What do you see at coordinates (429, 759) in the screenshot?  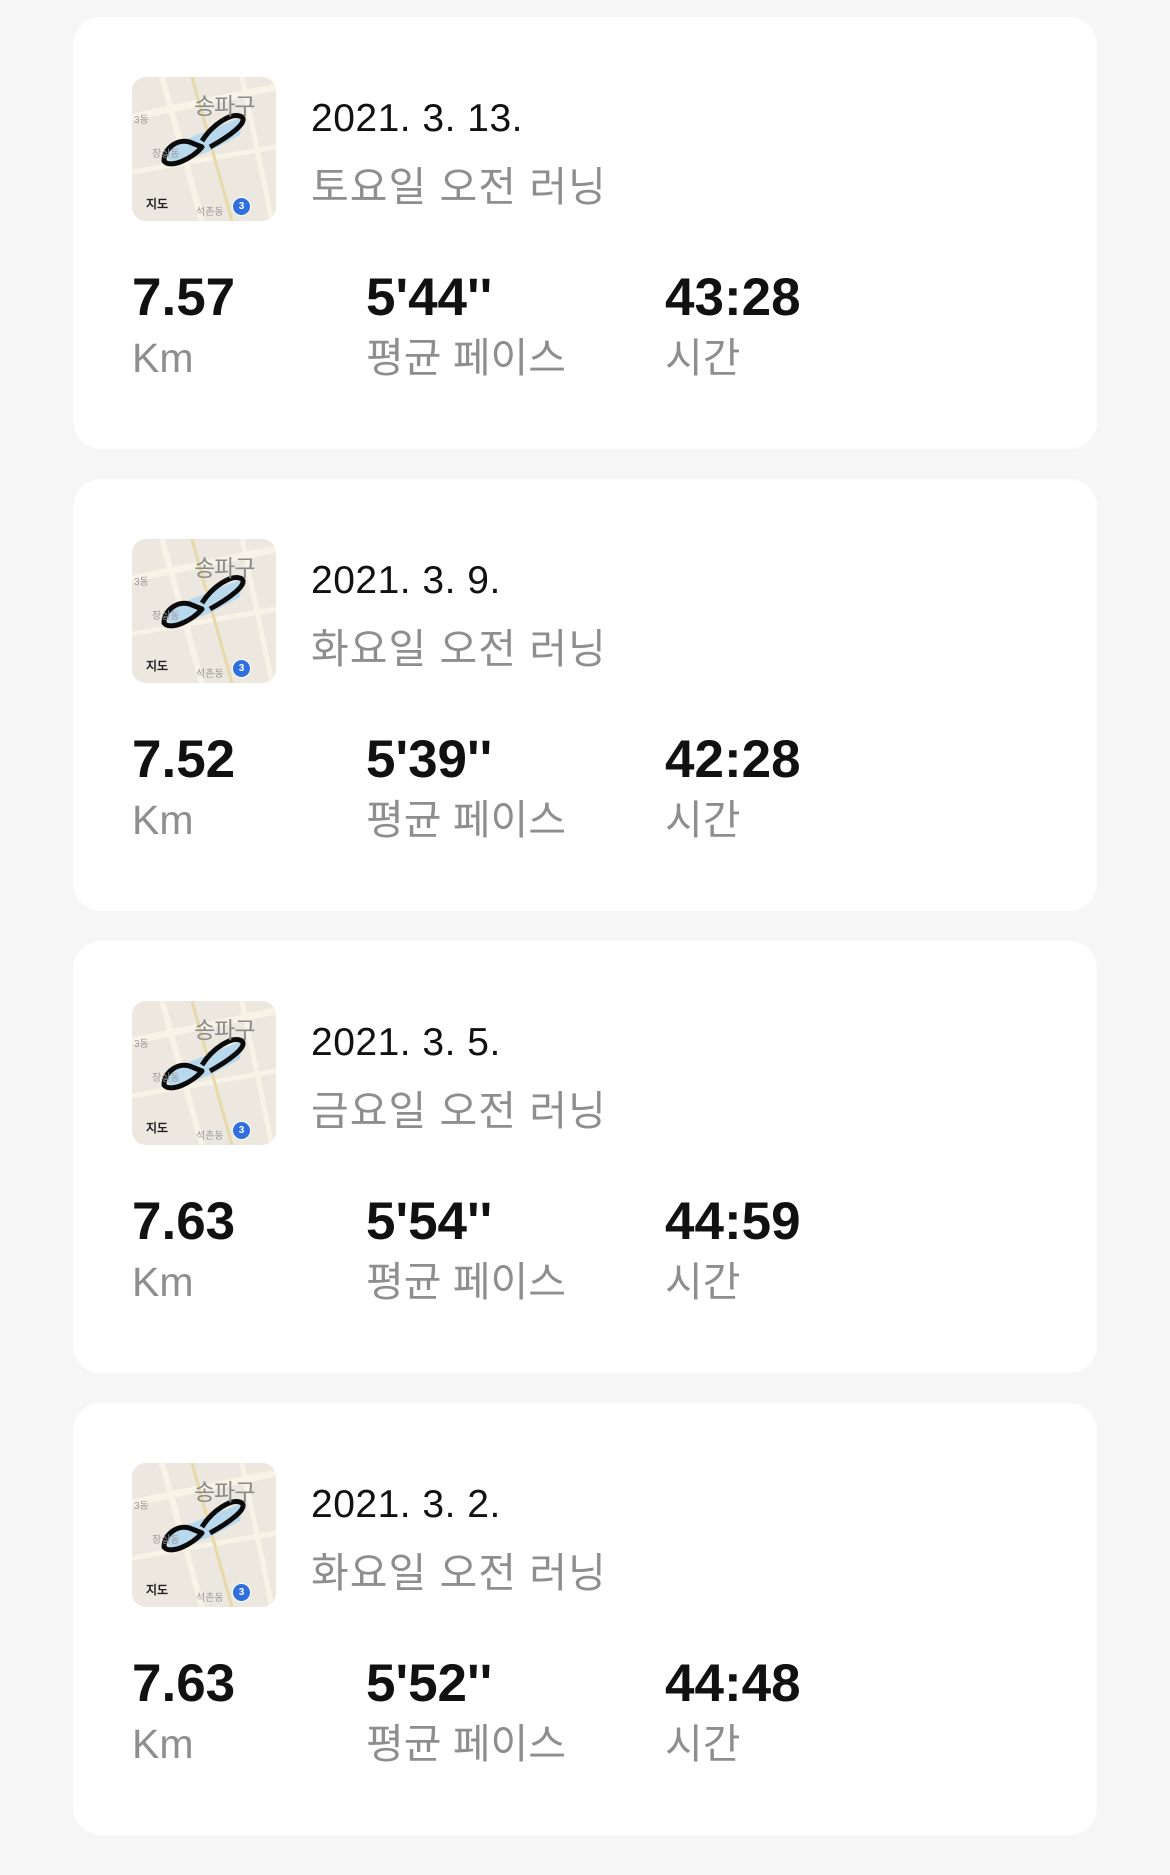 I see `pace-value: 5'39''` at bounding box center [429, 759].